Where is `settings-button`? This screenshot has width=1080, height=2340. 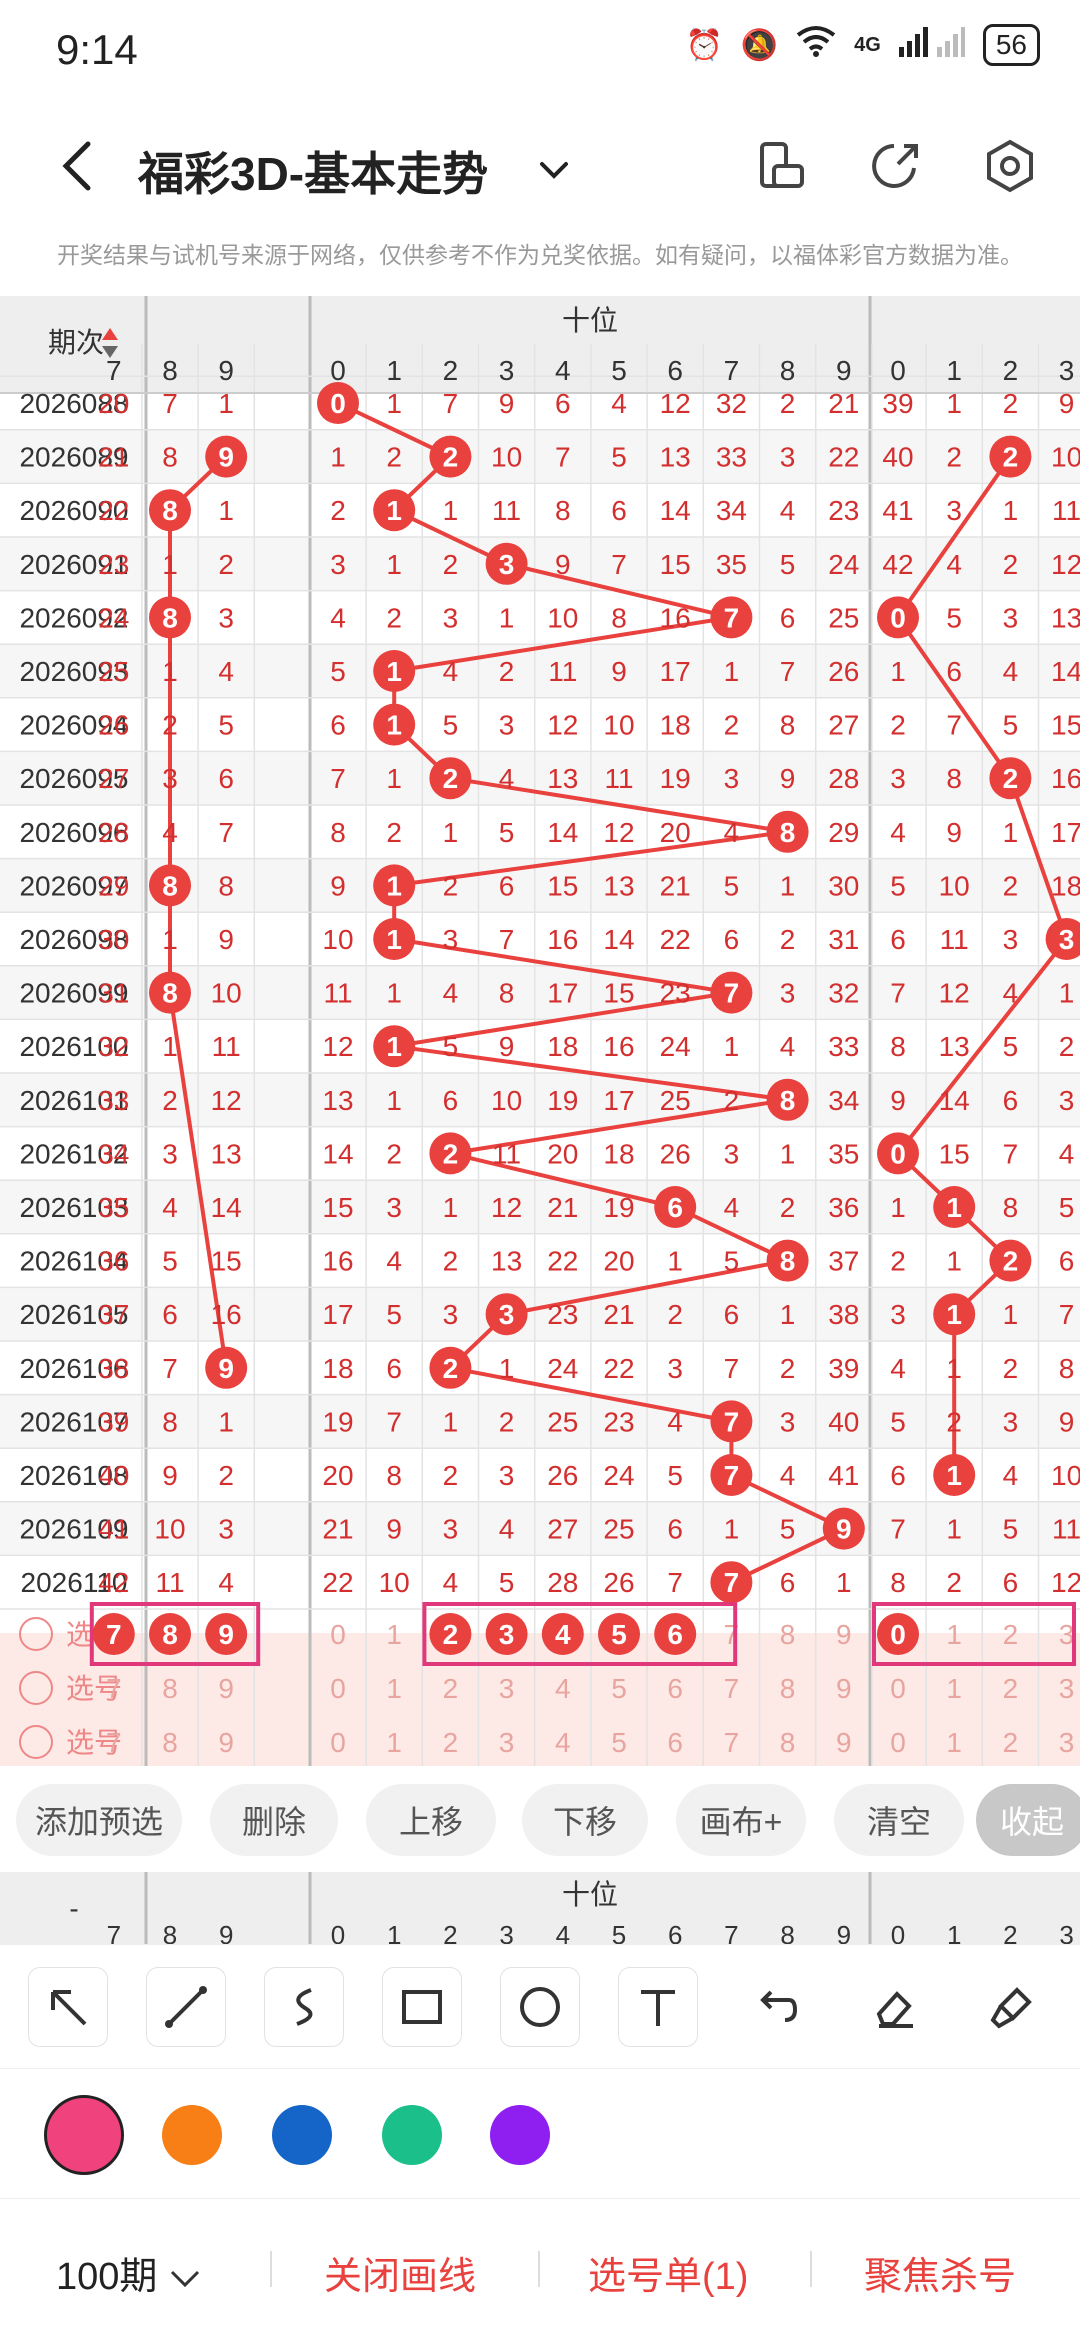 settings-button is located at coordinates (1010, 166).